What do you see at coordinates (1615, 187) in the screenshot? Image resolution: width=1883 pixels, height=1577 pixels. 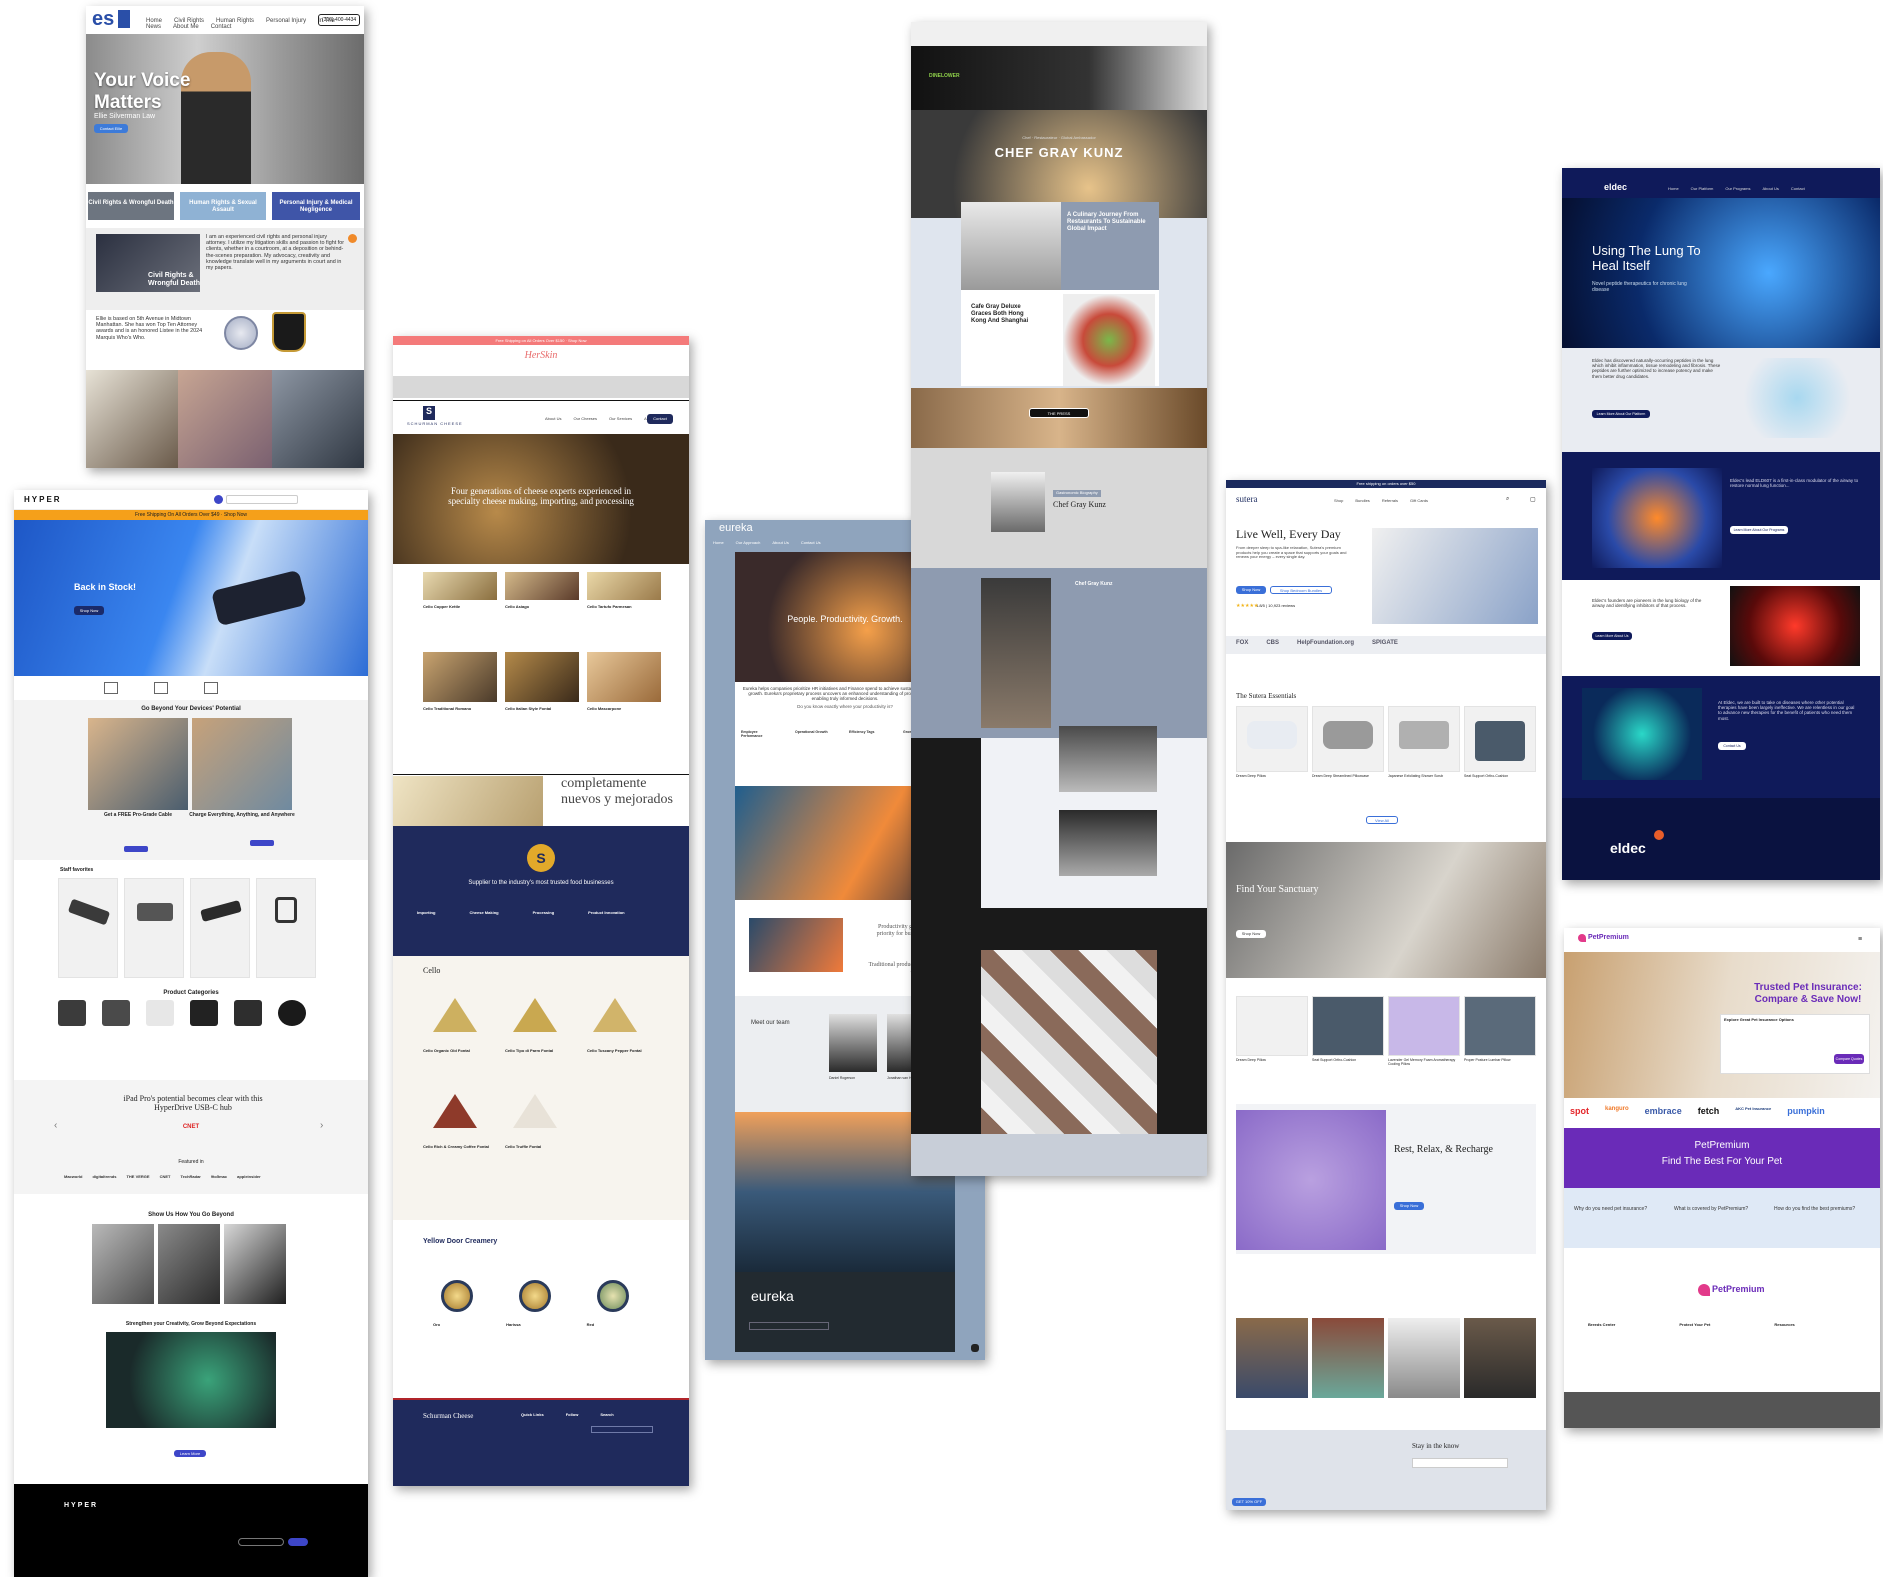 I see `eldec-logo: eldec` at bounding box center [1615, 187].